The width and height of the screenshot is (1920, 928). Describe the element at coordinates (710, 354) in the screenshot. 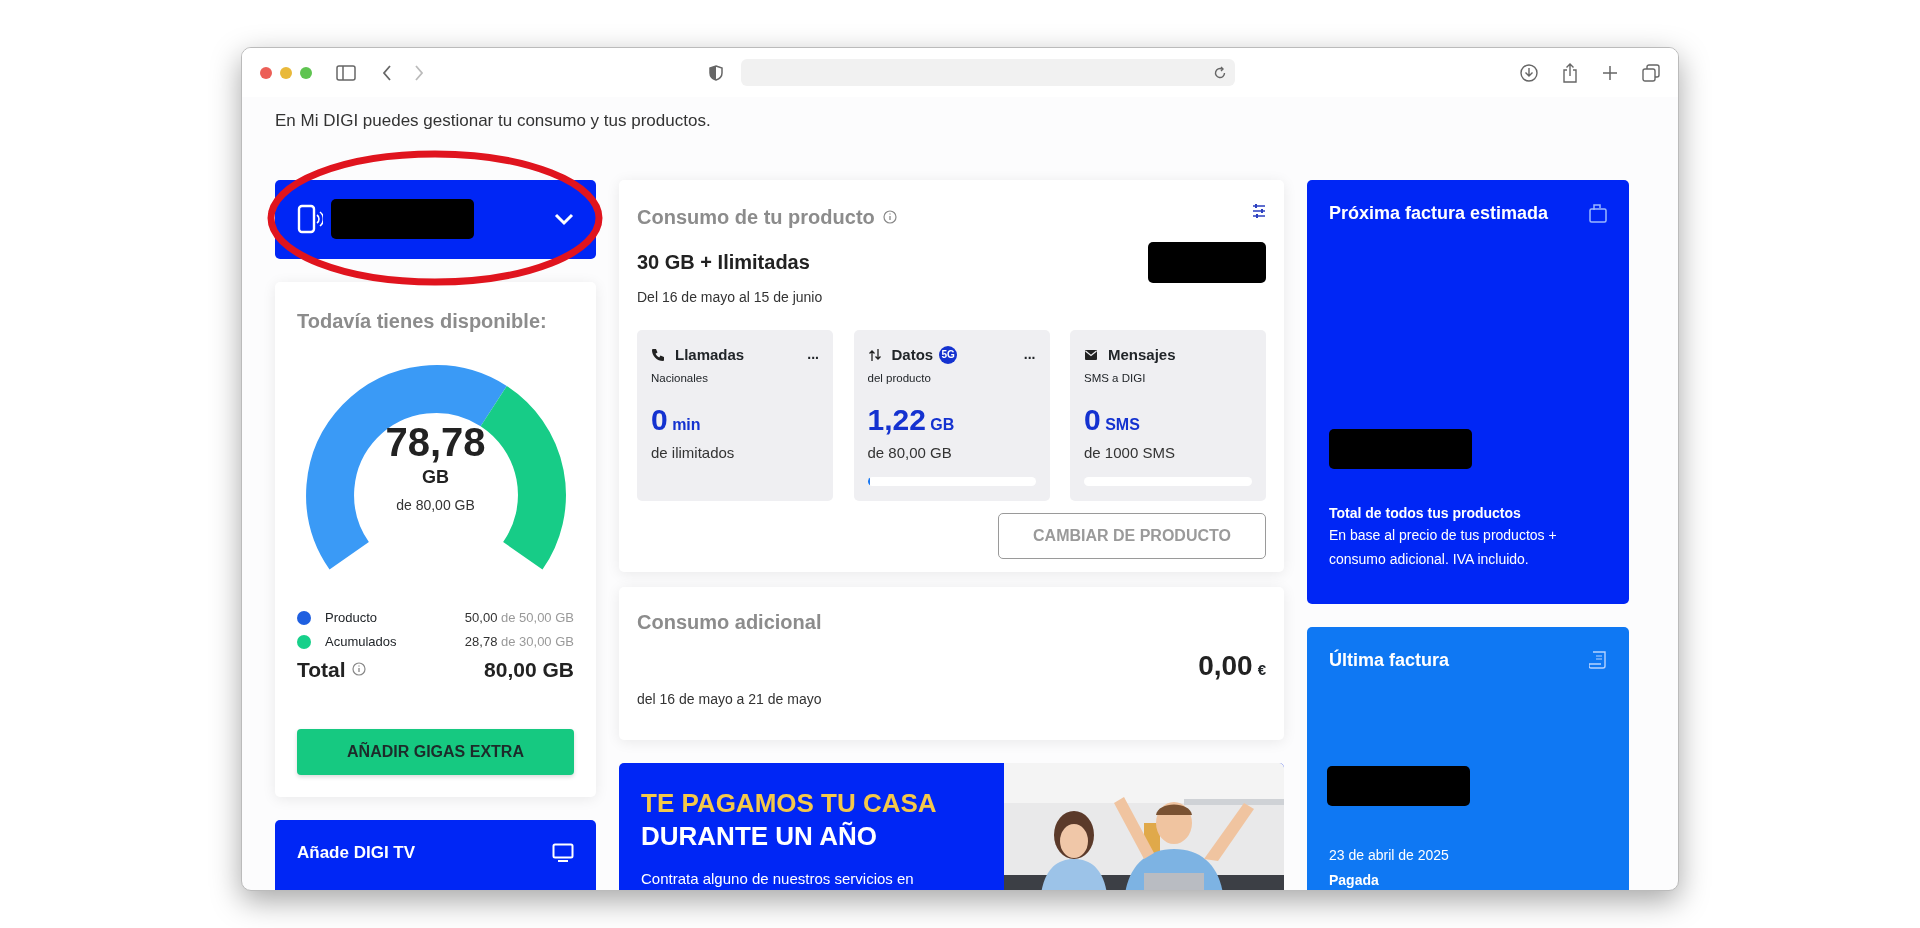

I see `tile-title: Llamadas` at that location.